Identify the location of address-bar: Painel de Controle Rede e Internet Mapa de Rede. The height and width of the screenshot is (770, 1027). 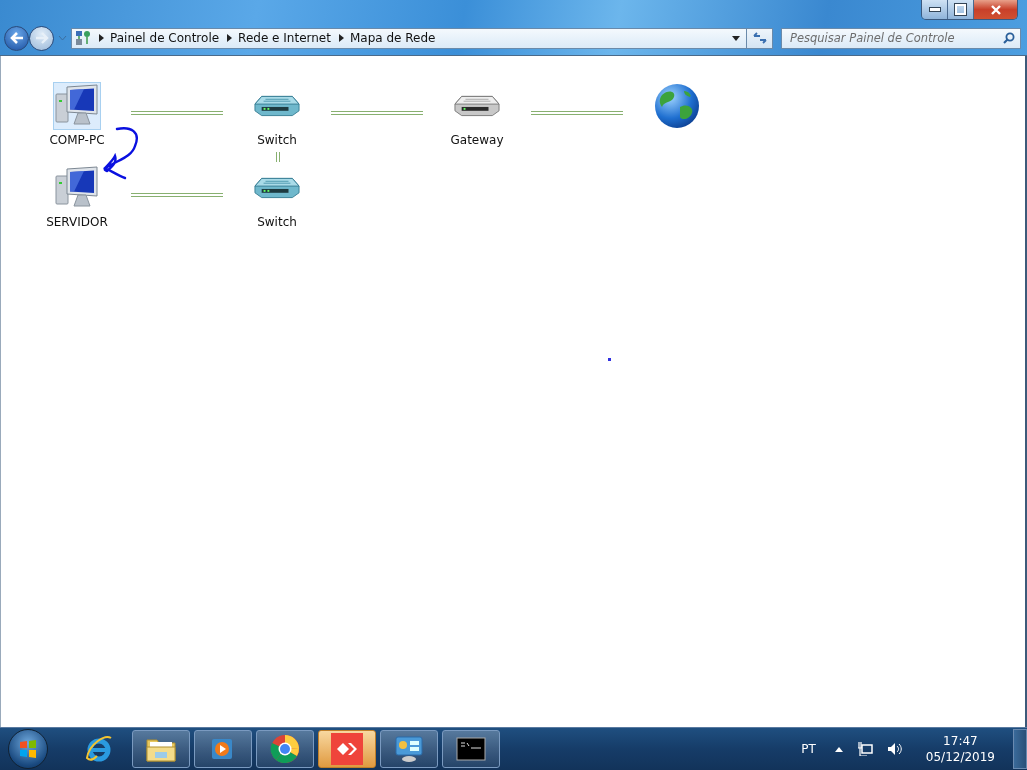
(409, 38).